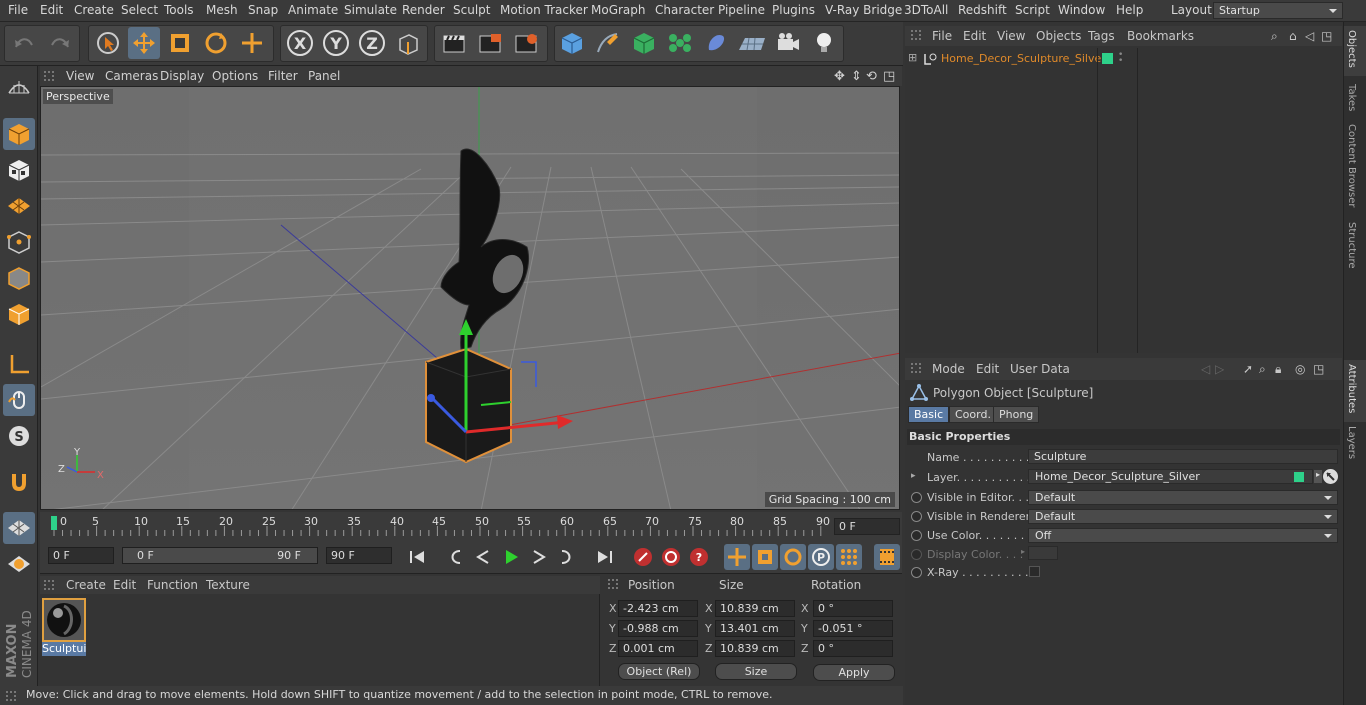 The width and height of the screenshot is (1366, 705). I want to click on previous-key-icon, so click(455, 557).